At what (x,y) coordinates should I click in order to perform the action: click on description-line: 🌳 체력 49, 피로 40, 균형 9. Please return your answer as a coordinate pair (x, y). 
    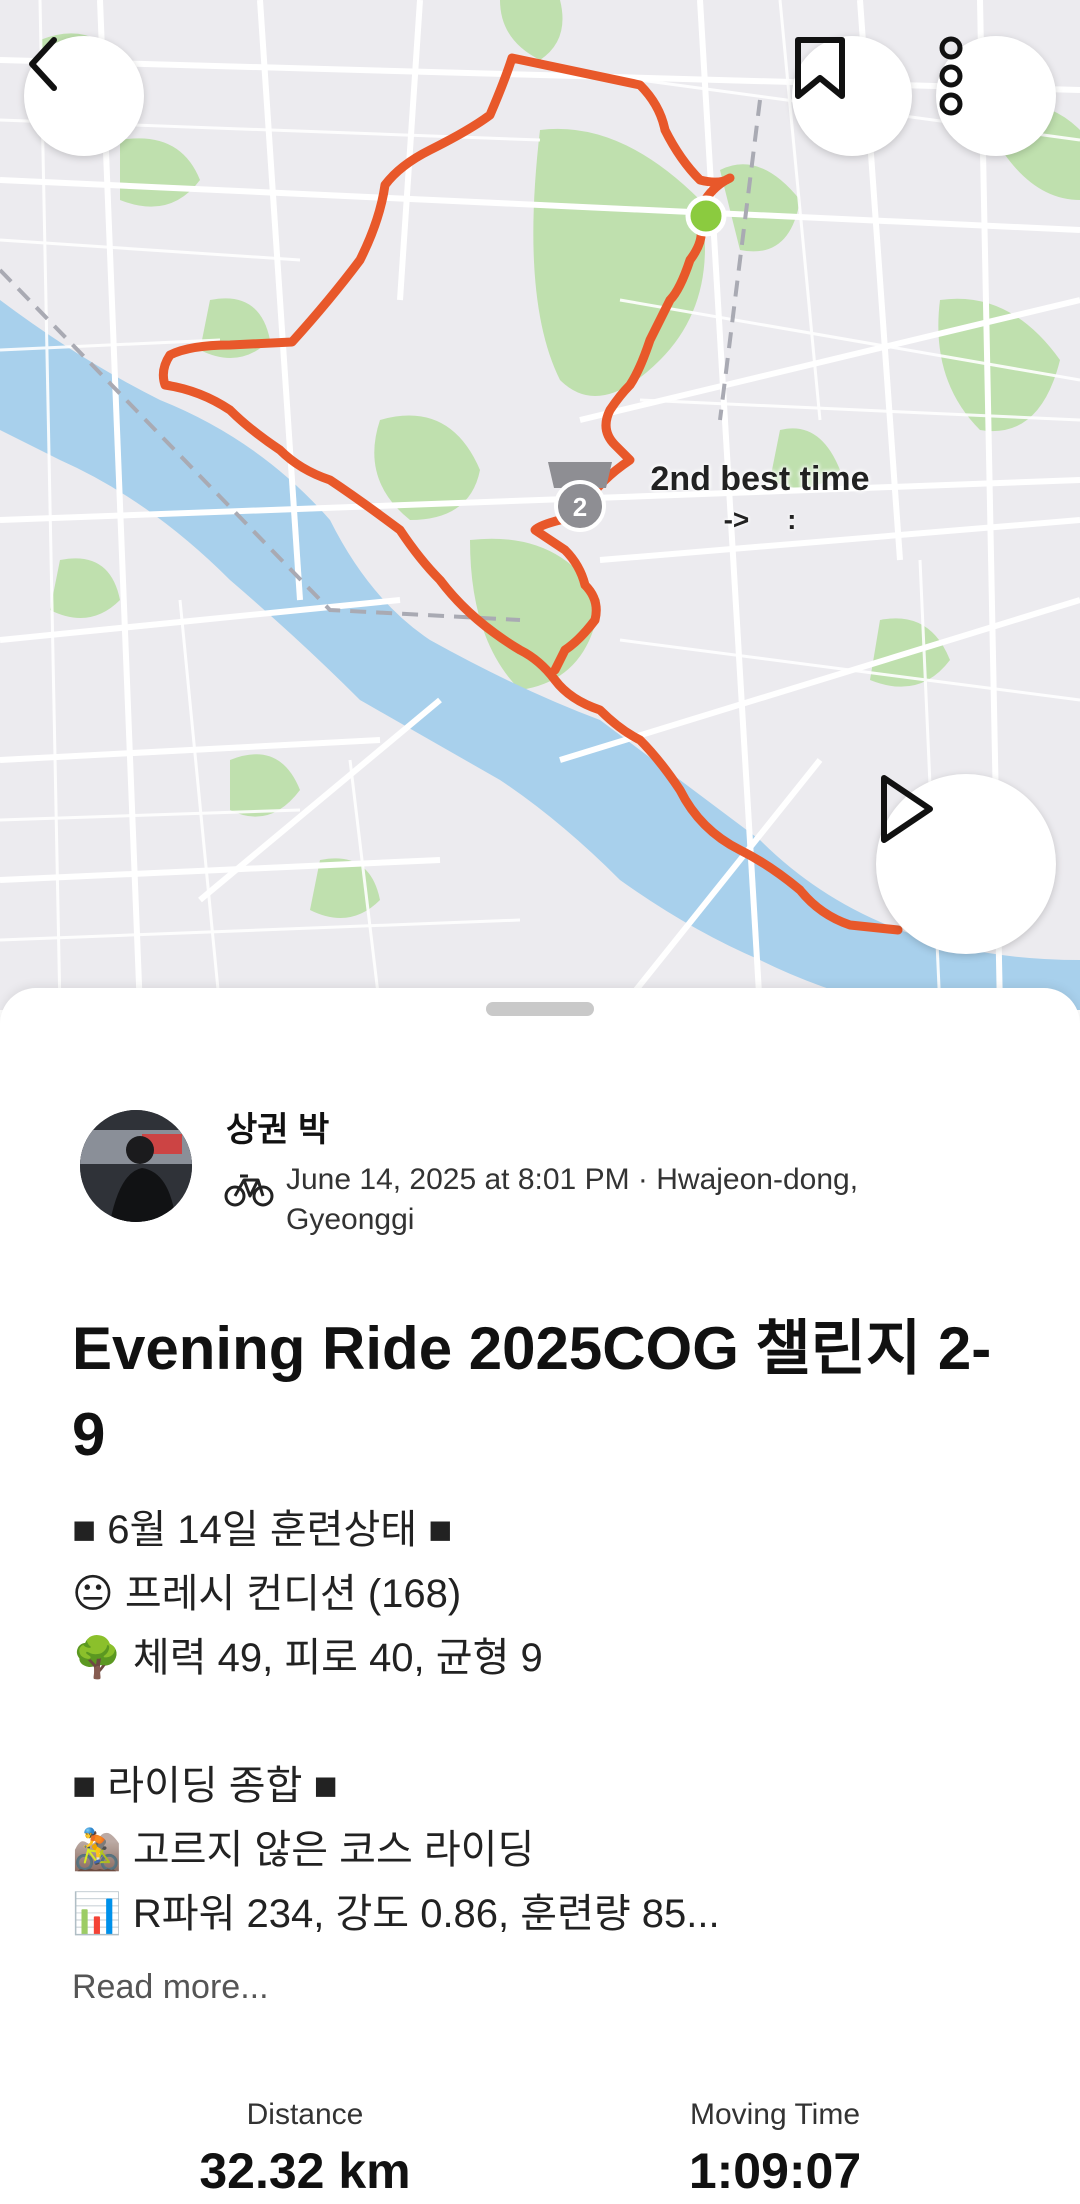
    Looking at the image, I should click on (307, 1658).